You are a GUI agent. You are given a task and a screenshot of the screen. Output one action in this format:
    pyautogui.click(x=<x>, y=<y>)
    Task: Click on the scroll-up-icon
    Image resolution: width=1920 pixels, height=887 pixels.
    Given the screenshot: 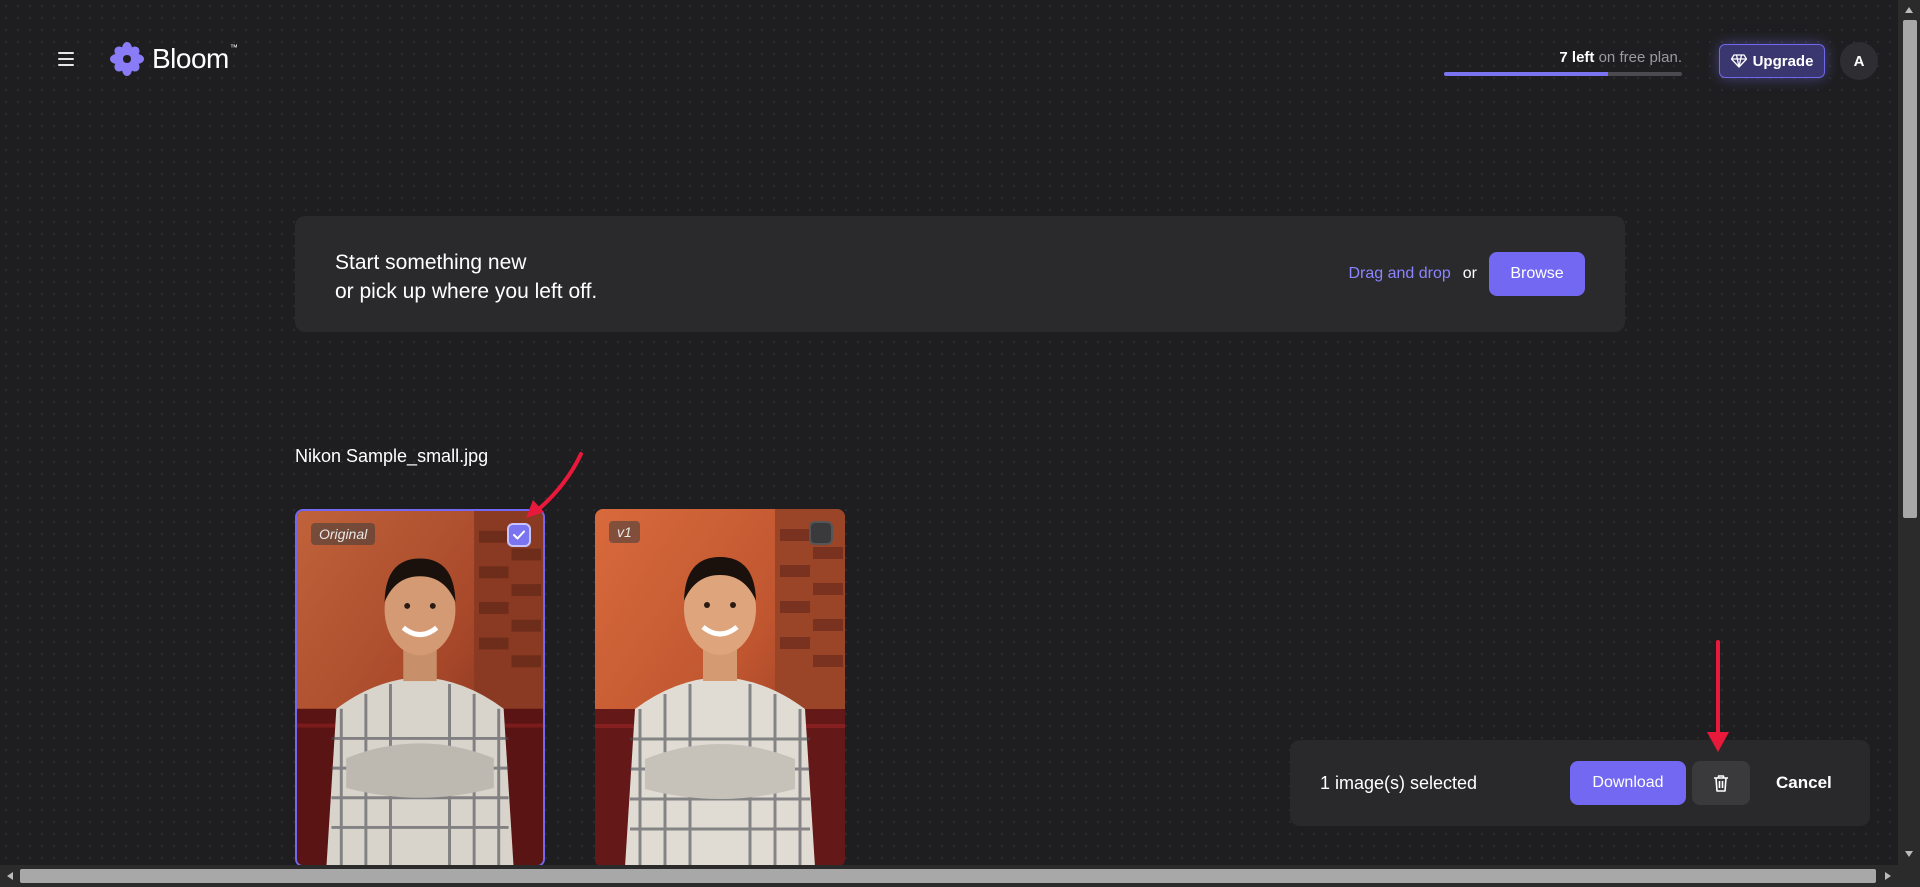 What is the action you would take?
    pyautogui.click(x=1909, y=10)
    